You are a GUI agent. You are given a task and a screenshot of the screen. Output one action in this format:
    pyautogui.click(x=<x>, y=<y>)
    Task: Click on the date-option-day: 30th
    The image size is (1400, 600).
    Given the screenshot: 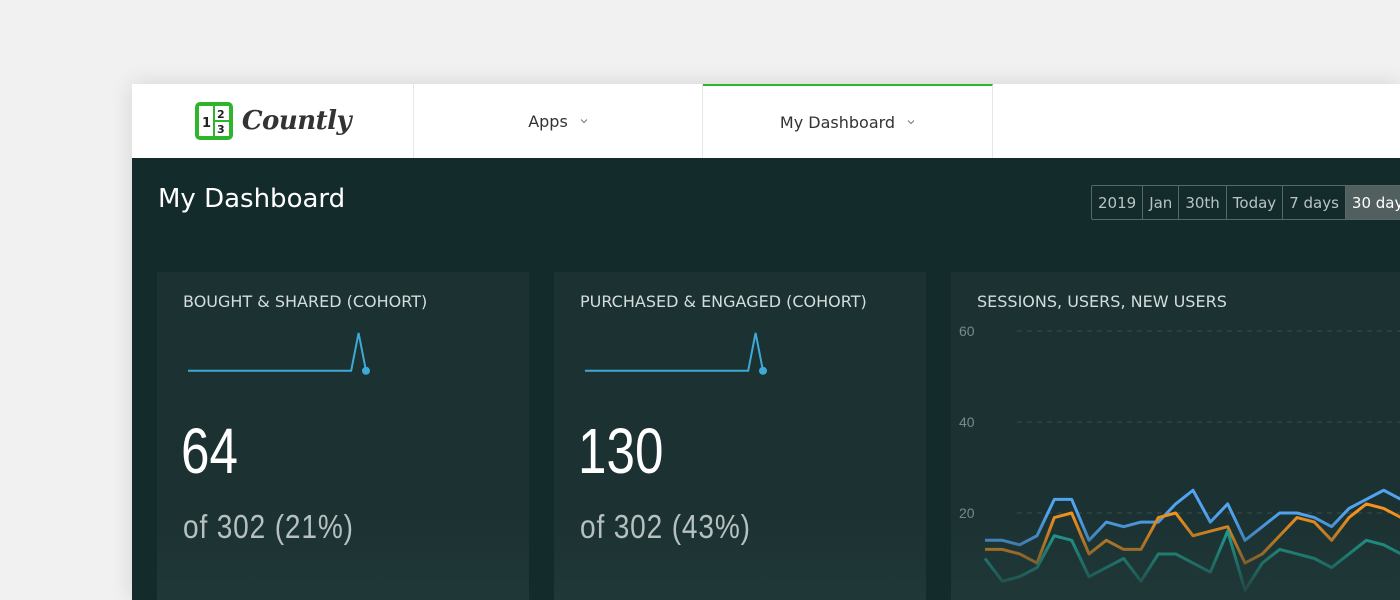 What is the action you would take?
    pyautogui.click(x=1203, y=202)
    